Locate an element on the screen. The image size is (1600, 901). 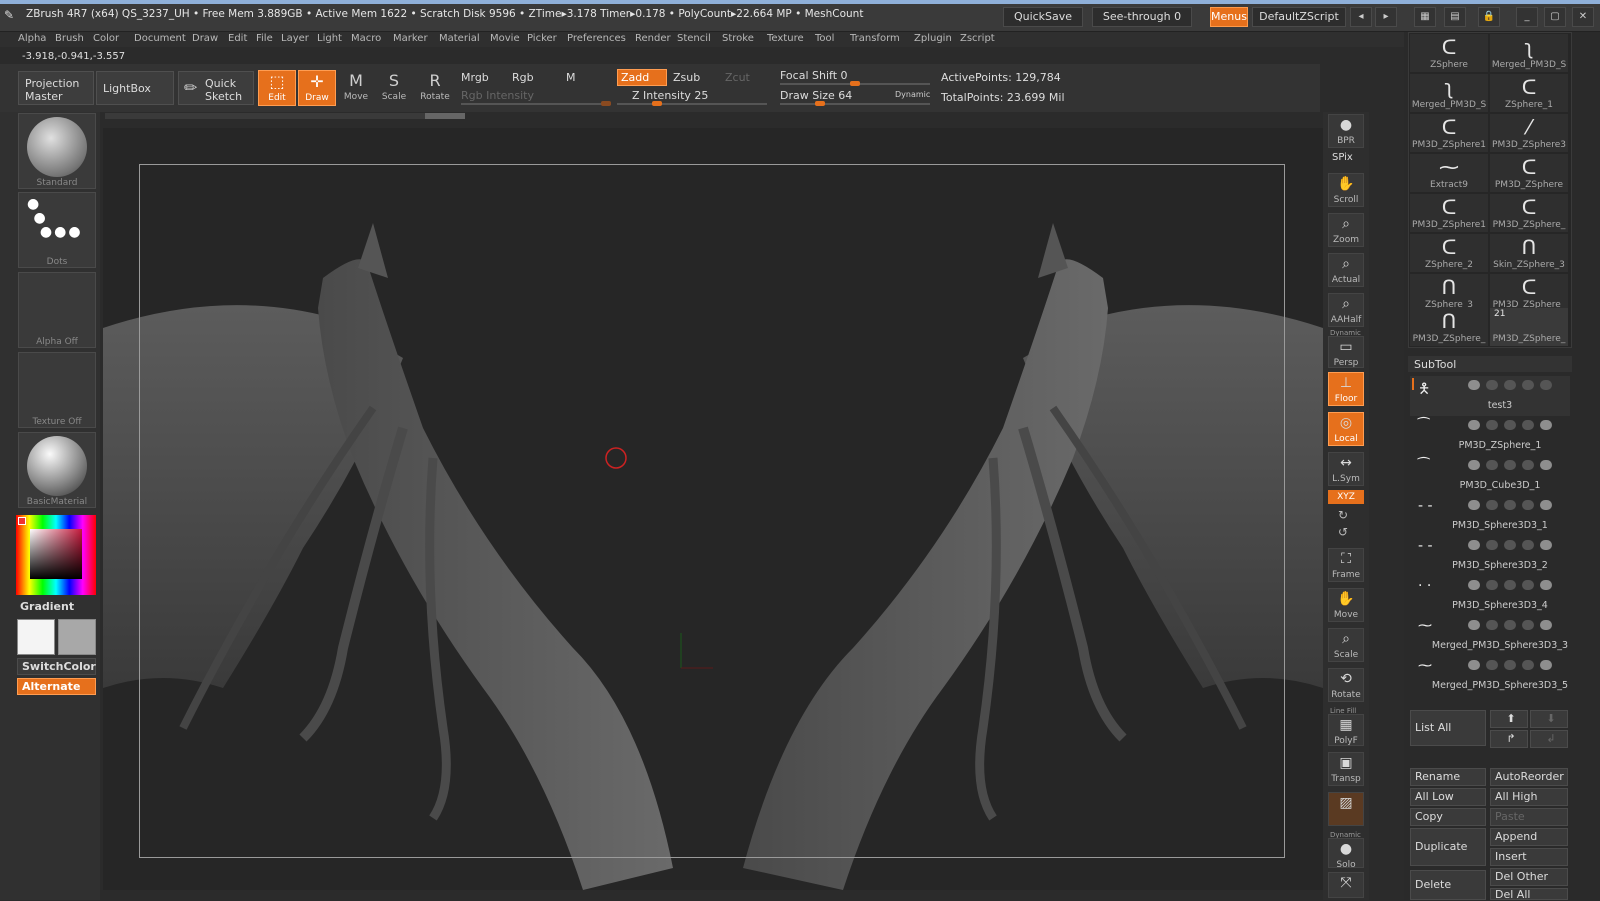
all-low-button: All Low is located at coordinates (1448, 797).